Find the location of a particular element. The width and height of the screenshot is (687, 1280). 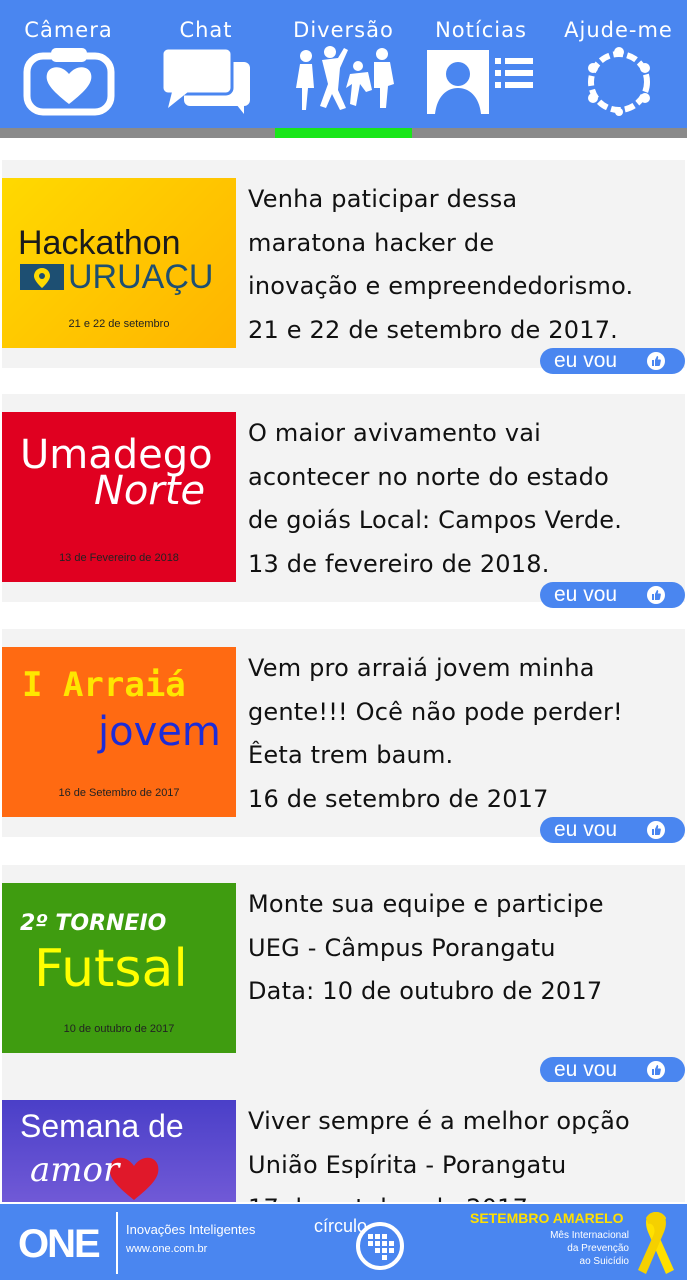

poster-date: 21 e 22 de setembro is located at coordinates (119, 324).